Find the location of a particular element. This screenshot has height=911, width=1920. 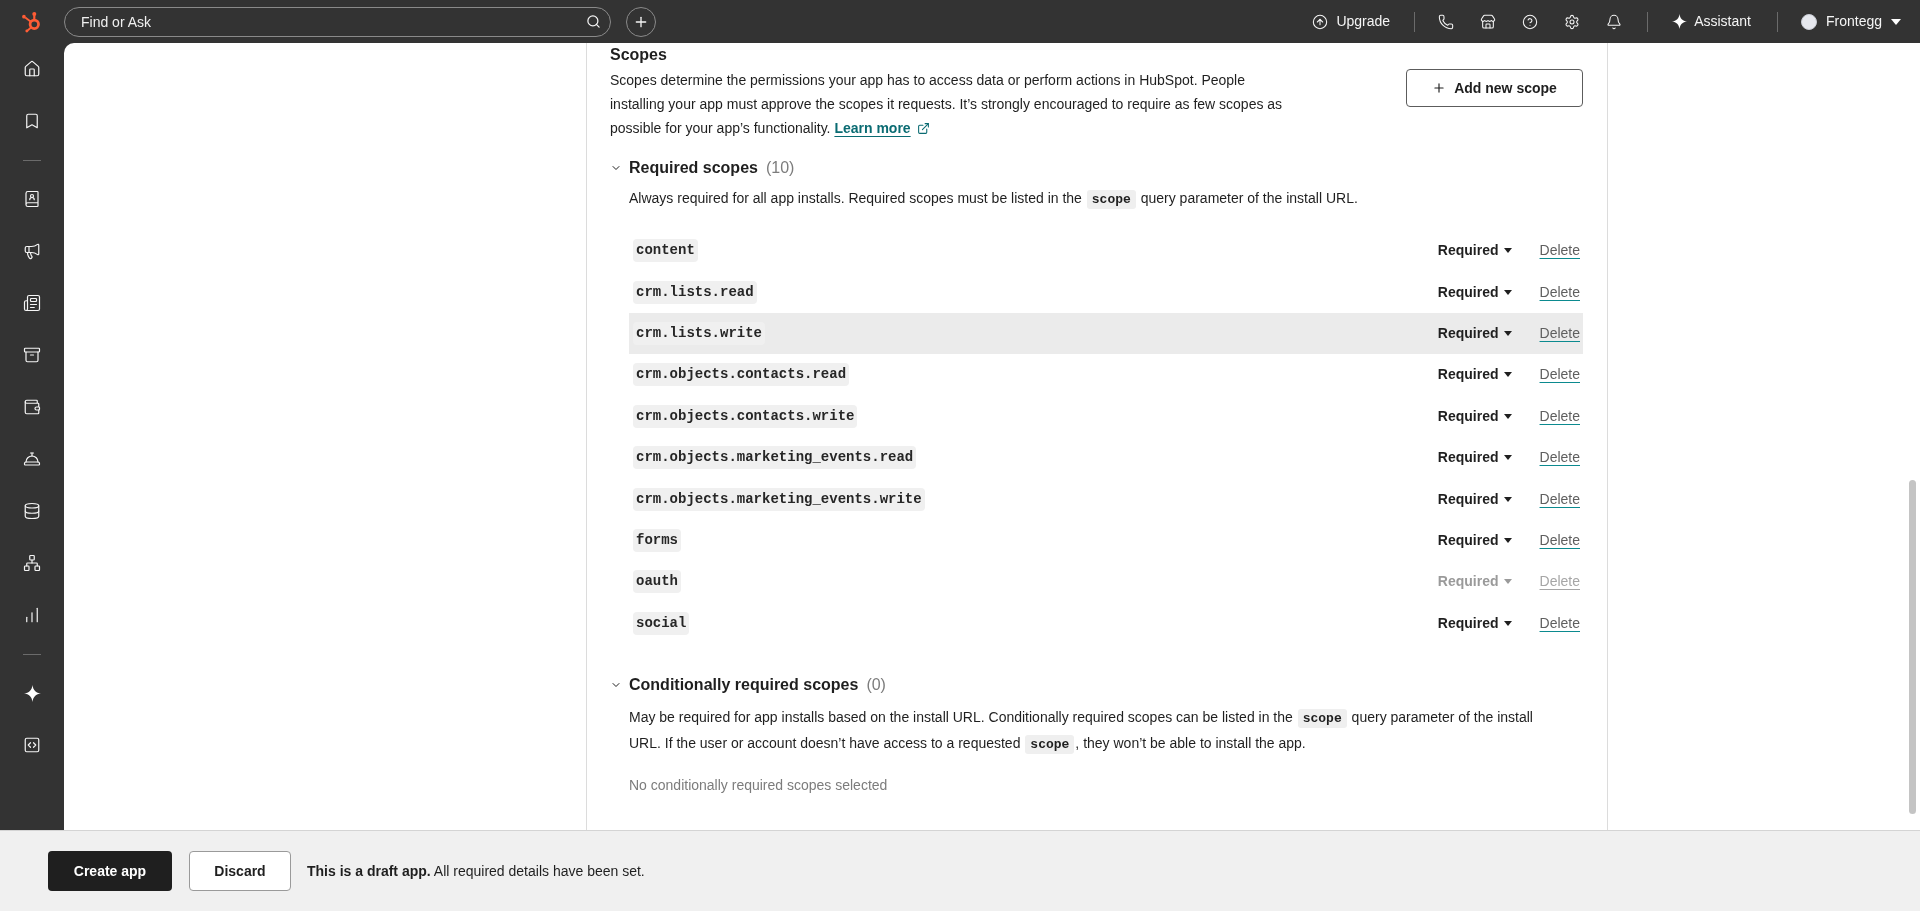

database-icon is located at coordinates (32, 511).